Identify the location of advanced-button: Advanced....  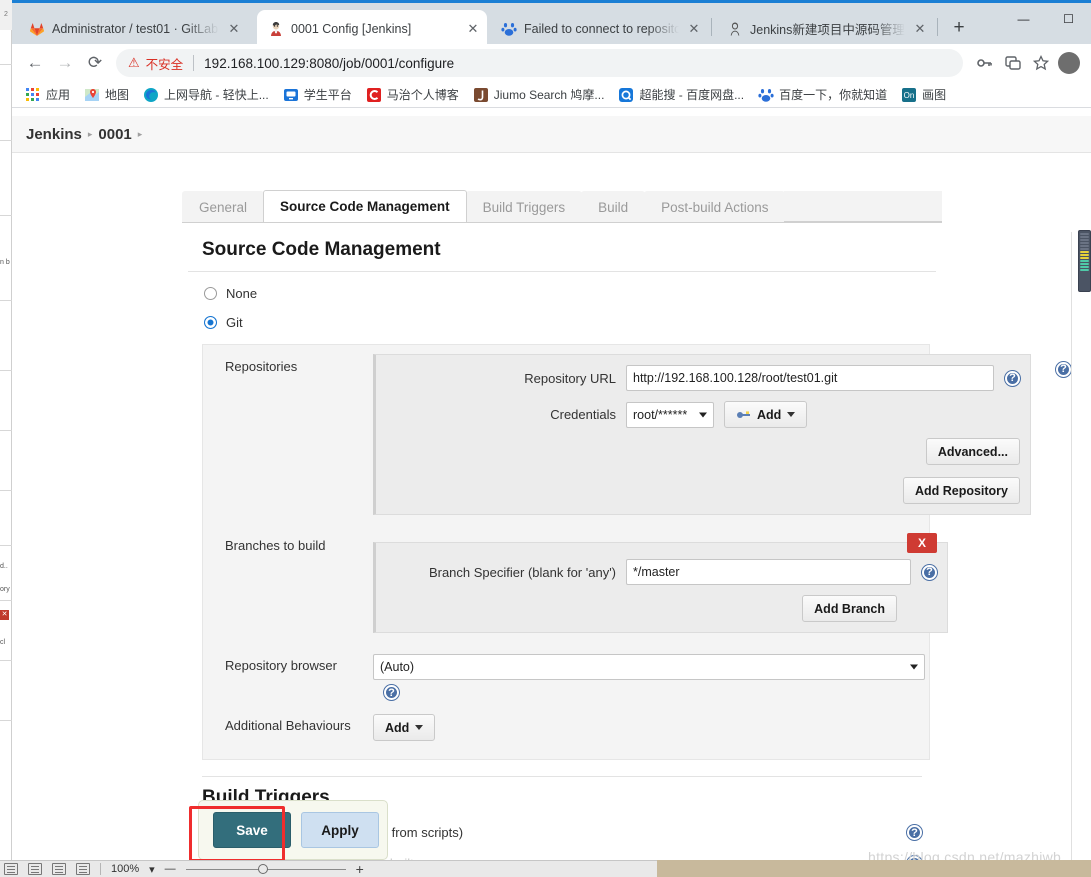
(972, 451).